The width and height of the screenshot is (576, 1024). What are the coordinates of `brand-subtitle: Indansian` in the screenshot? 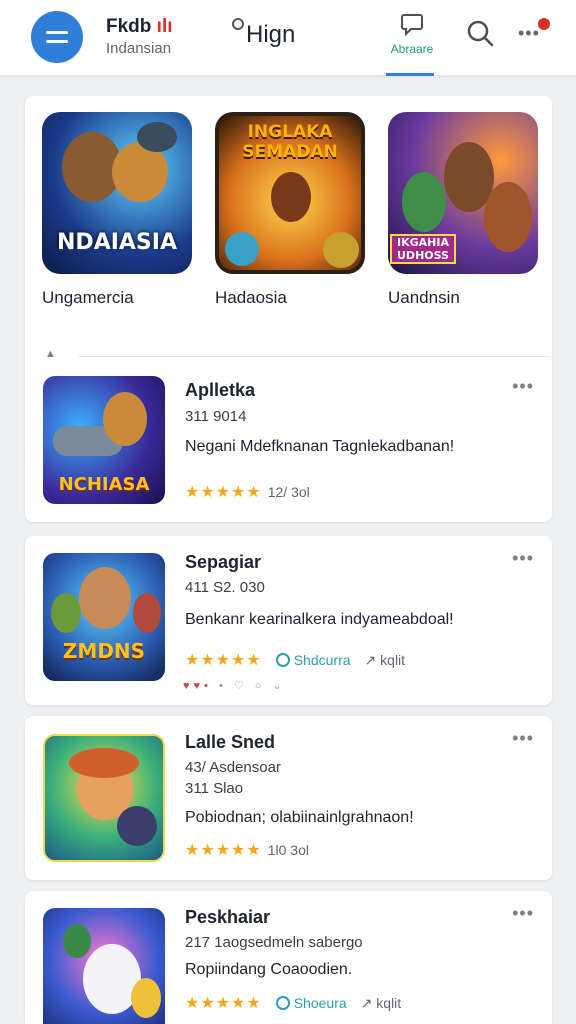 It's located at (139, 48).